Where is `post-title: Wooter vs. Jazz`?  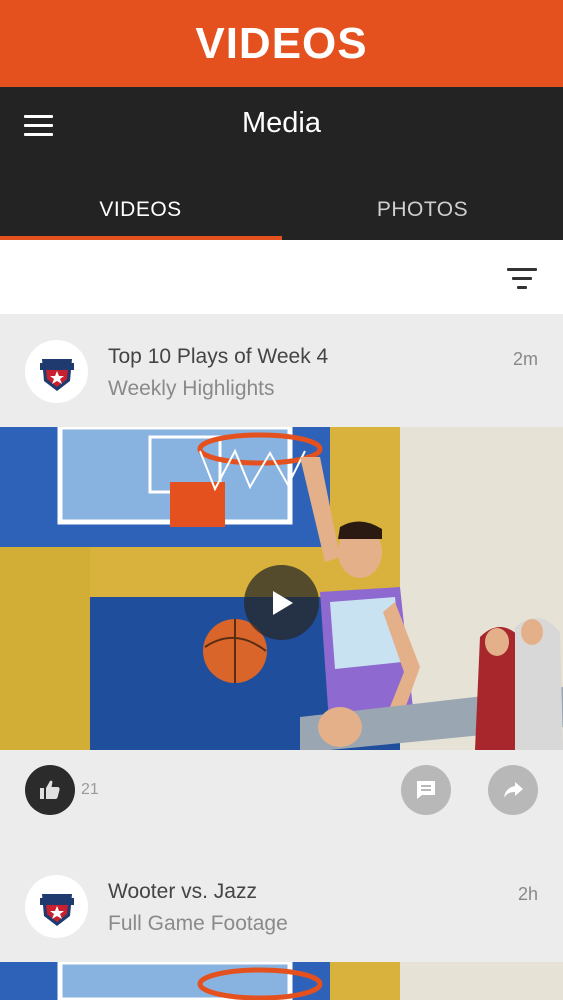
post-title: Wooter vs. Jazz is located at coordinates (182, 892).